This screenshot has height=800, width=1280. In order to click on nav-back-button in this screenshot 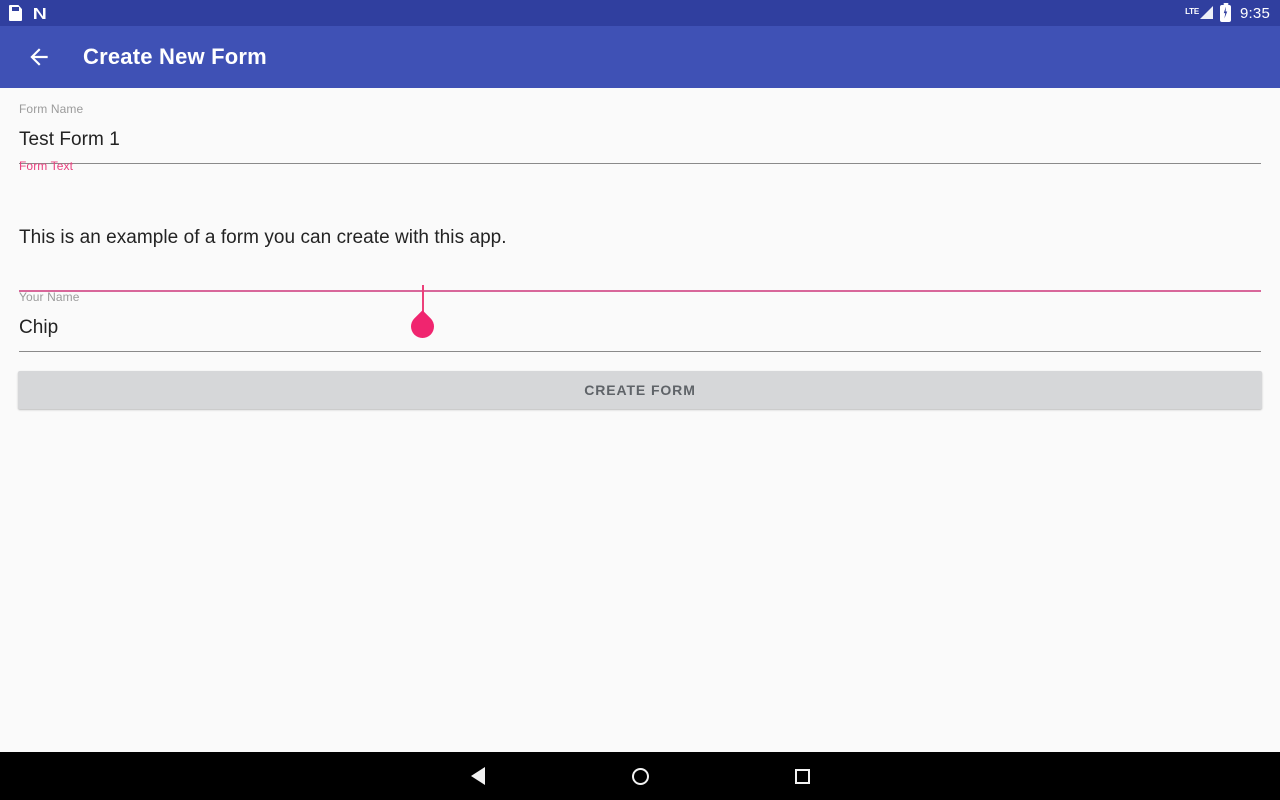, I will do `click(478, 776)`.